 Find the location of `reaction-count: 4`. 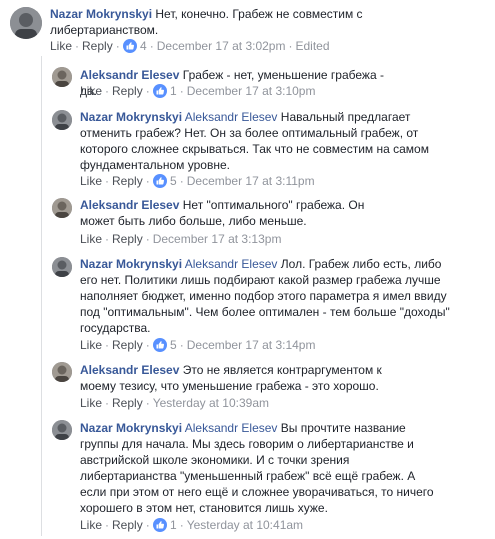

reaction-count: 4 is located at coordinates (143, 46).